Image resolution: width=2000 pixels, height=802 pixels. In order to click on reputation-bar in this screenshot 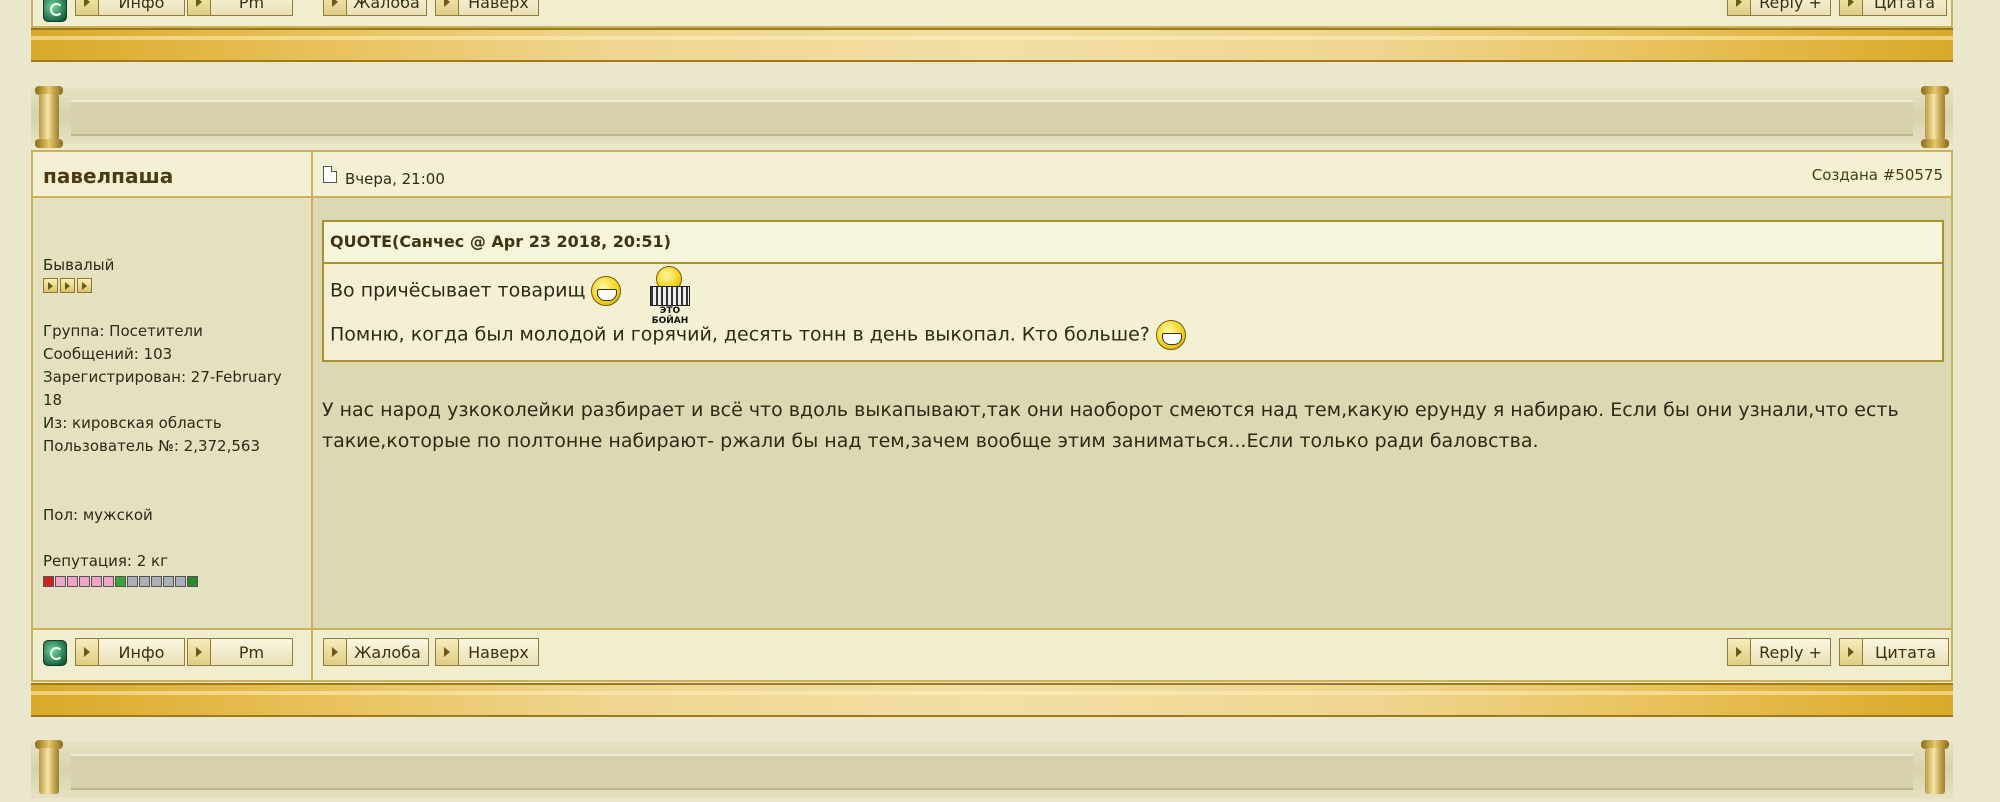, I will do `click(120, 581)`.